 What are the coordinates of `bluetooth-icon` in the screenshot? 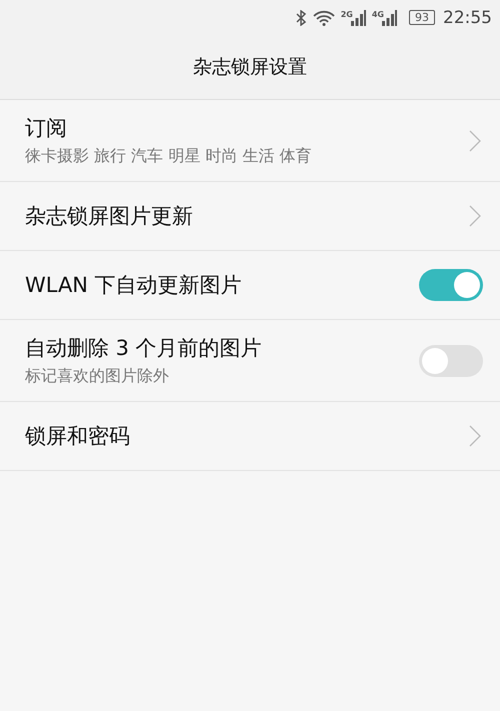 It's located at (300, 18).